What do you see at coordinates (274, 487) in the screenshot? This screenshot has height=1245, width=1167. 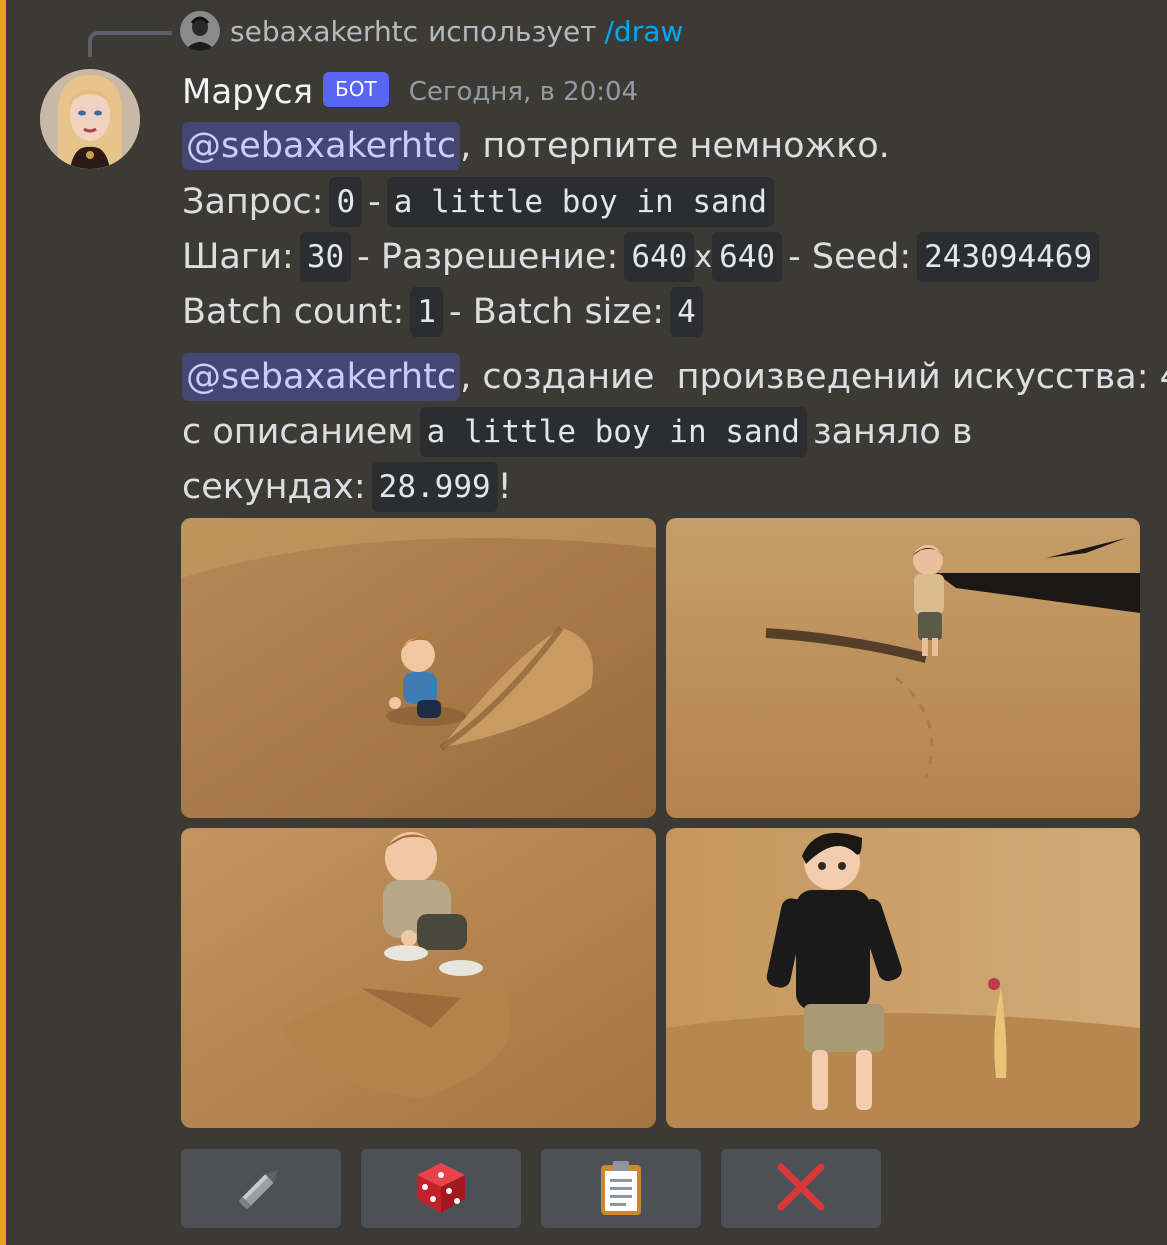 I see `result-text-3: секундах:` at bounding box center [274, 487].